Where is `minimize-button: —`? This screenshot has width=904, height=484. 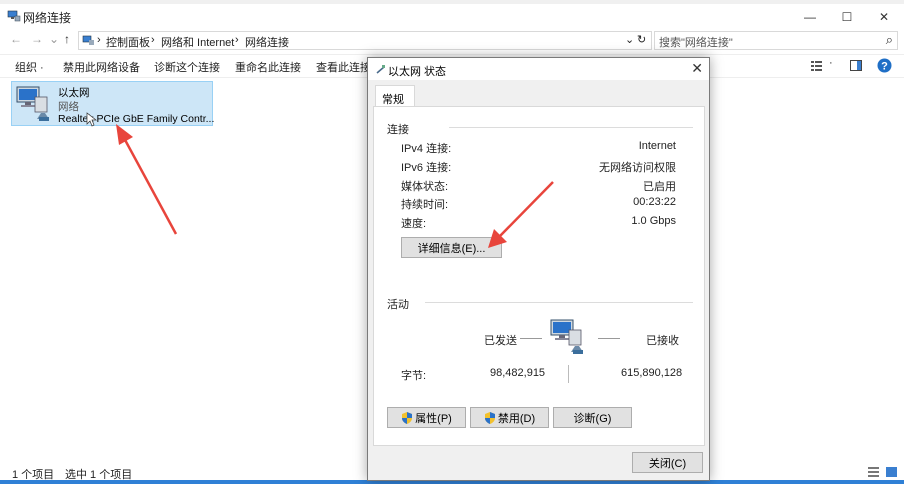
minimize-button: — is located at coordinates (810, 17).